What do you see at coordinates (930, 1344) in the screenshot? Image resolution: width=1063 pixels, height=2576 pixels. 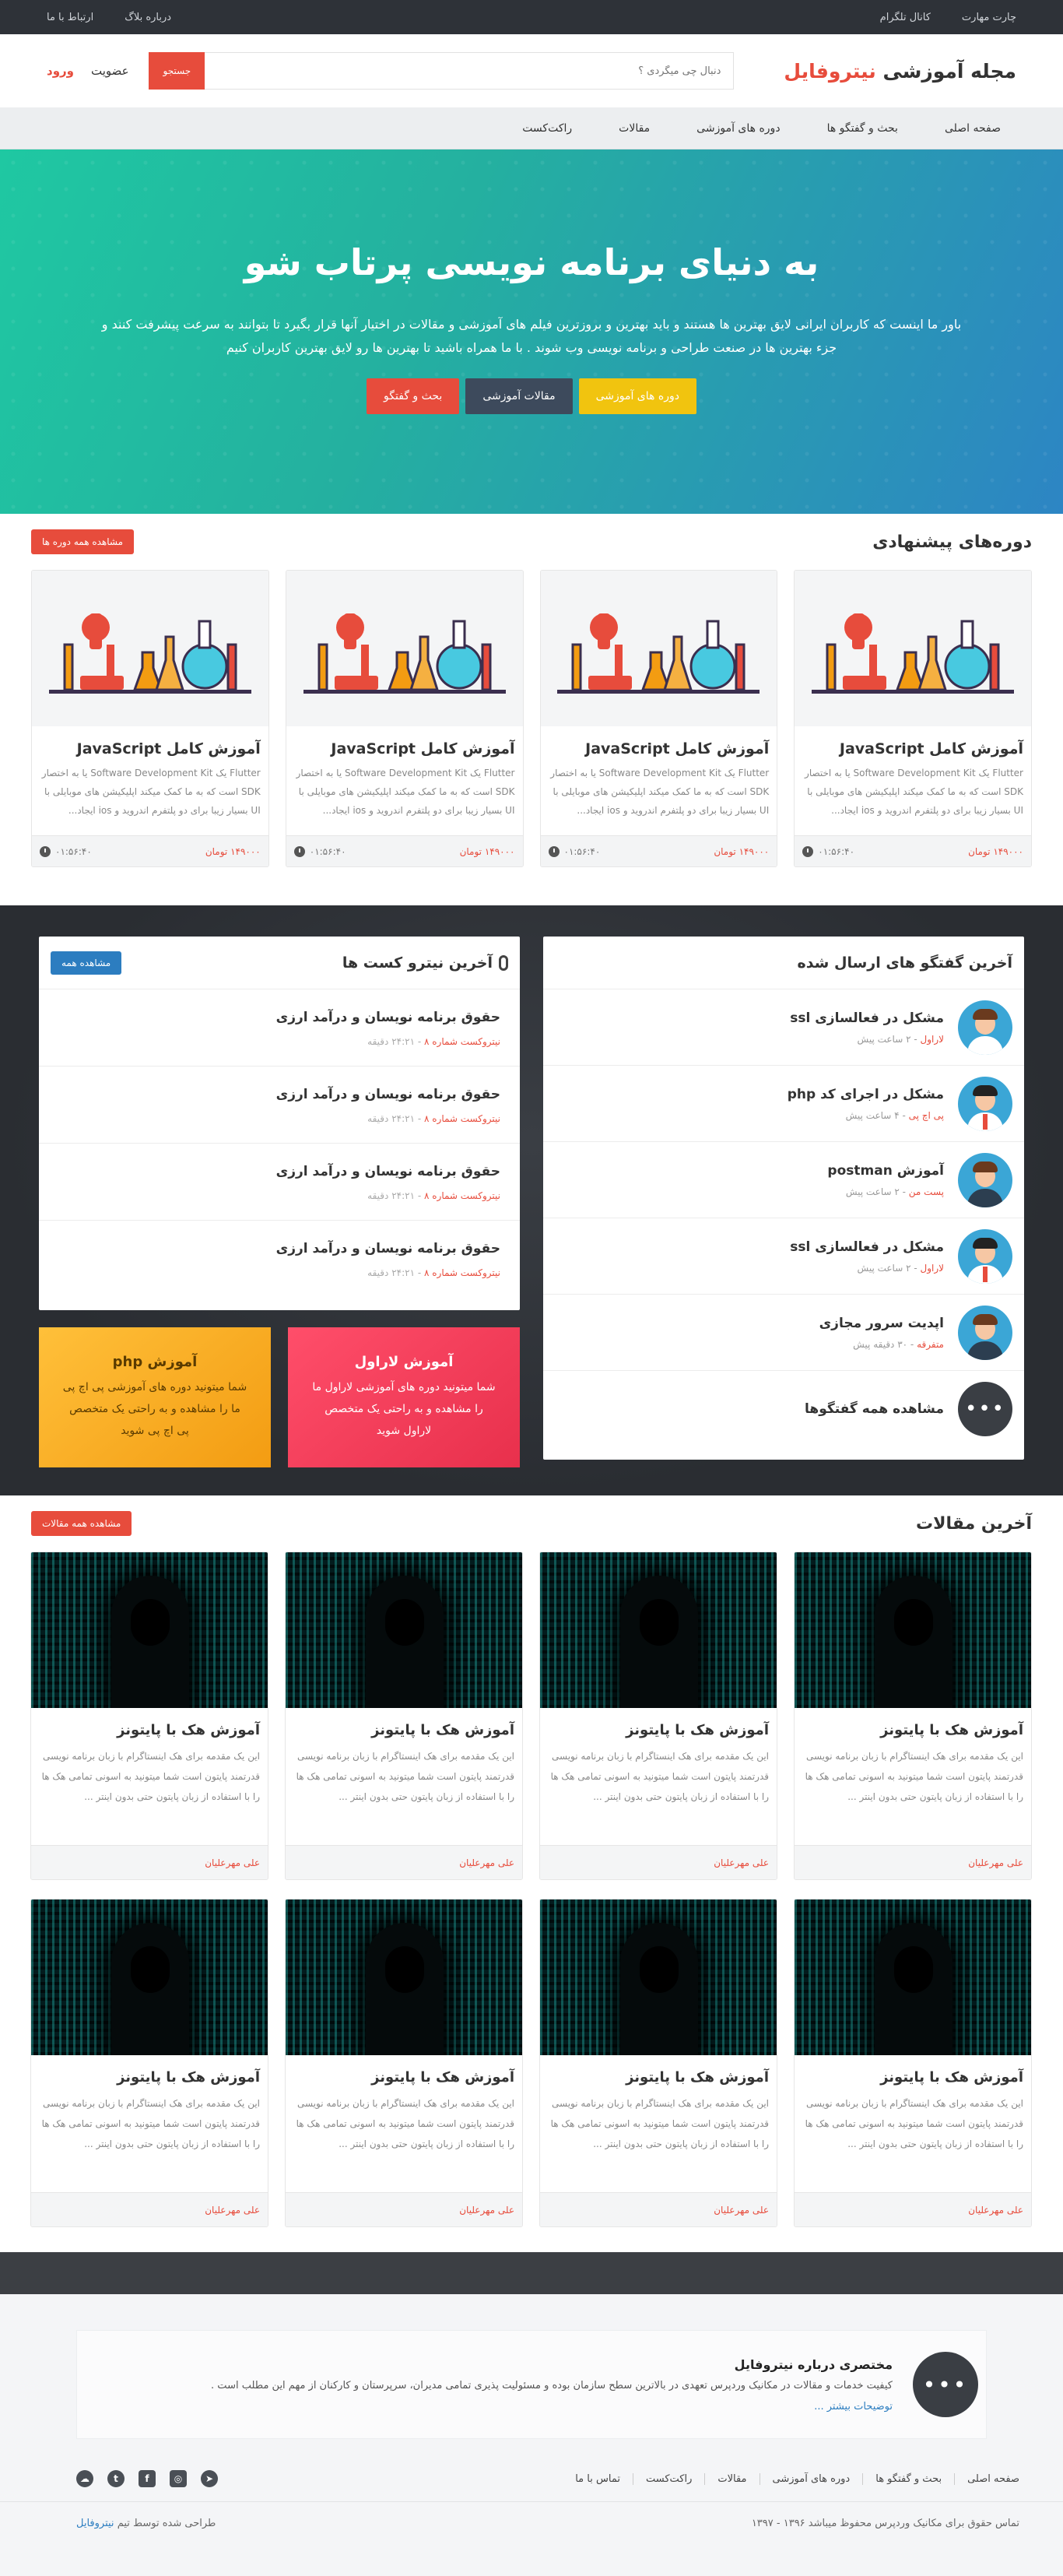 I see `discussion-category: متفرقه` at bounding box center [930, 1344].